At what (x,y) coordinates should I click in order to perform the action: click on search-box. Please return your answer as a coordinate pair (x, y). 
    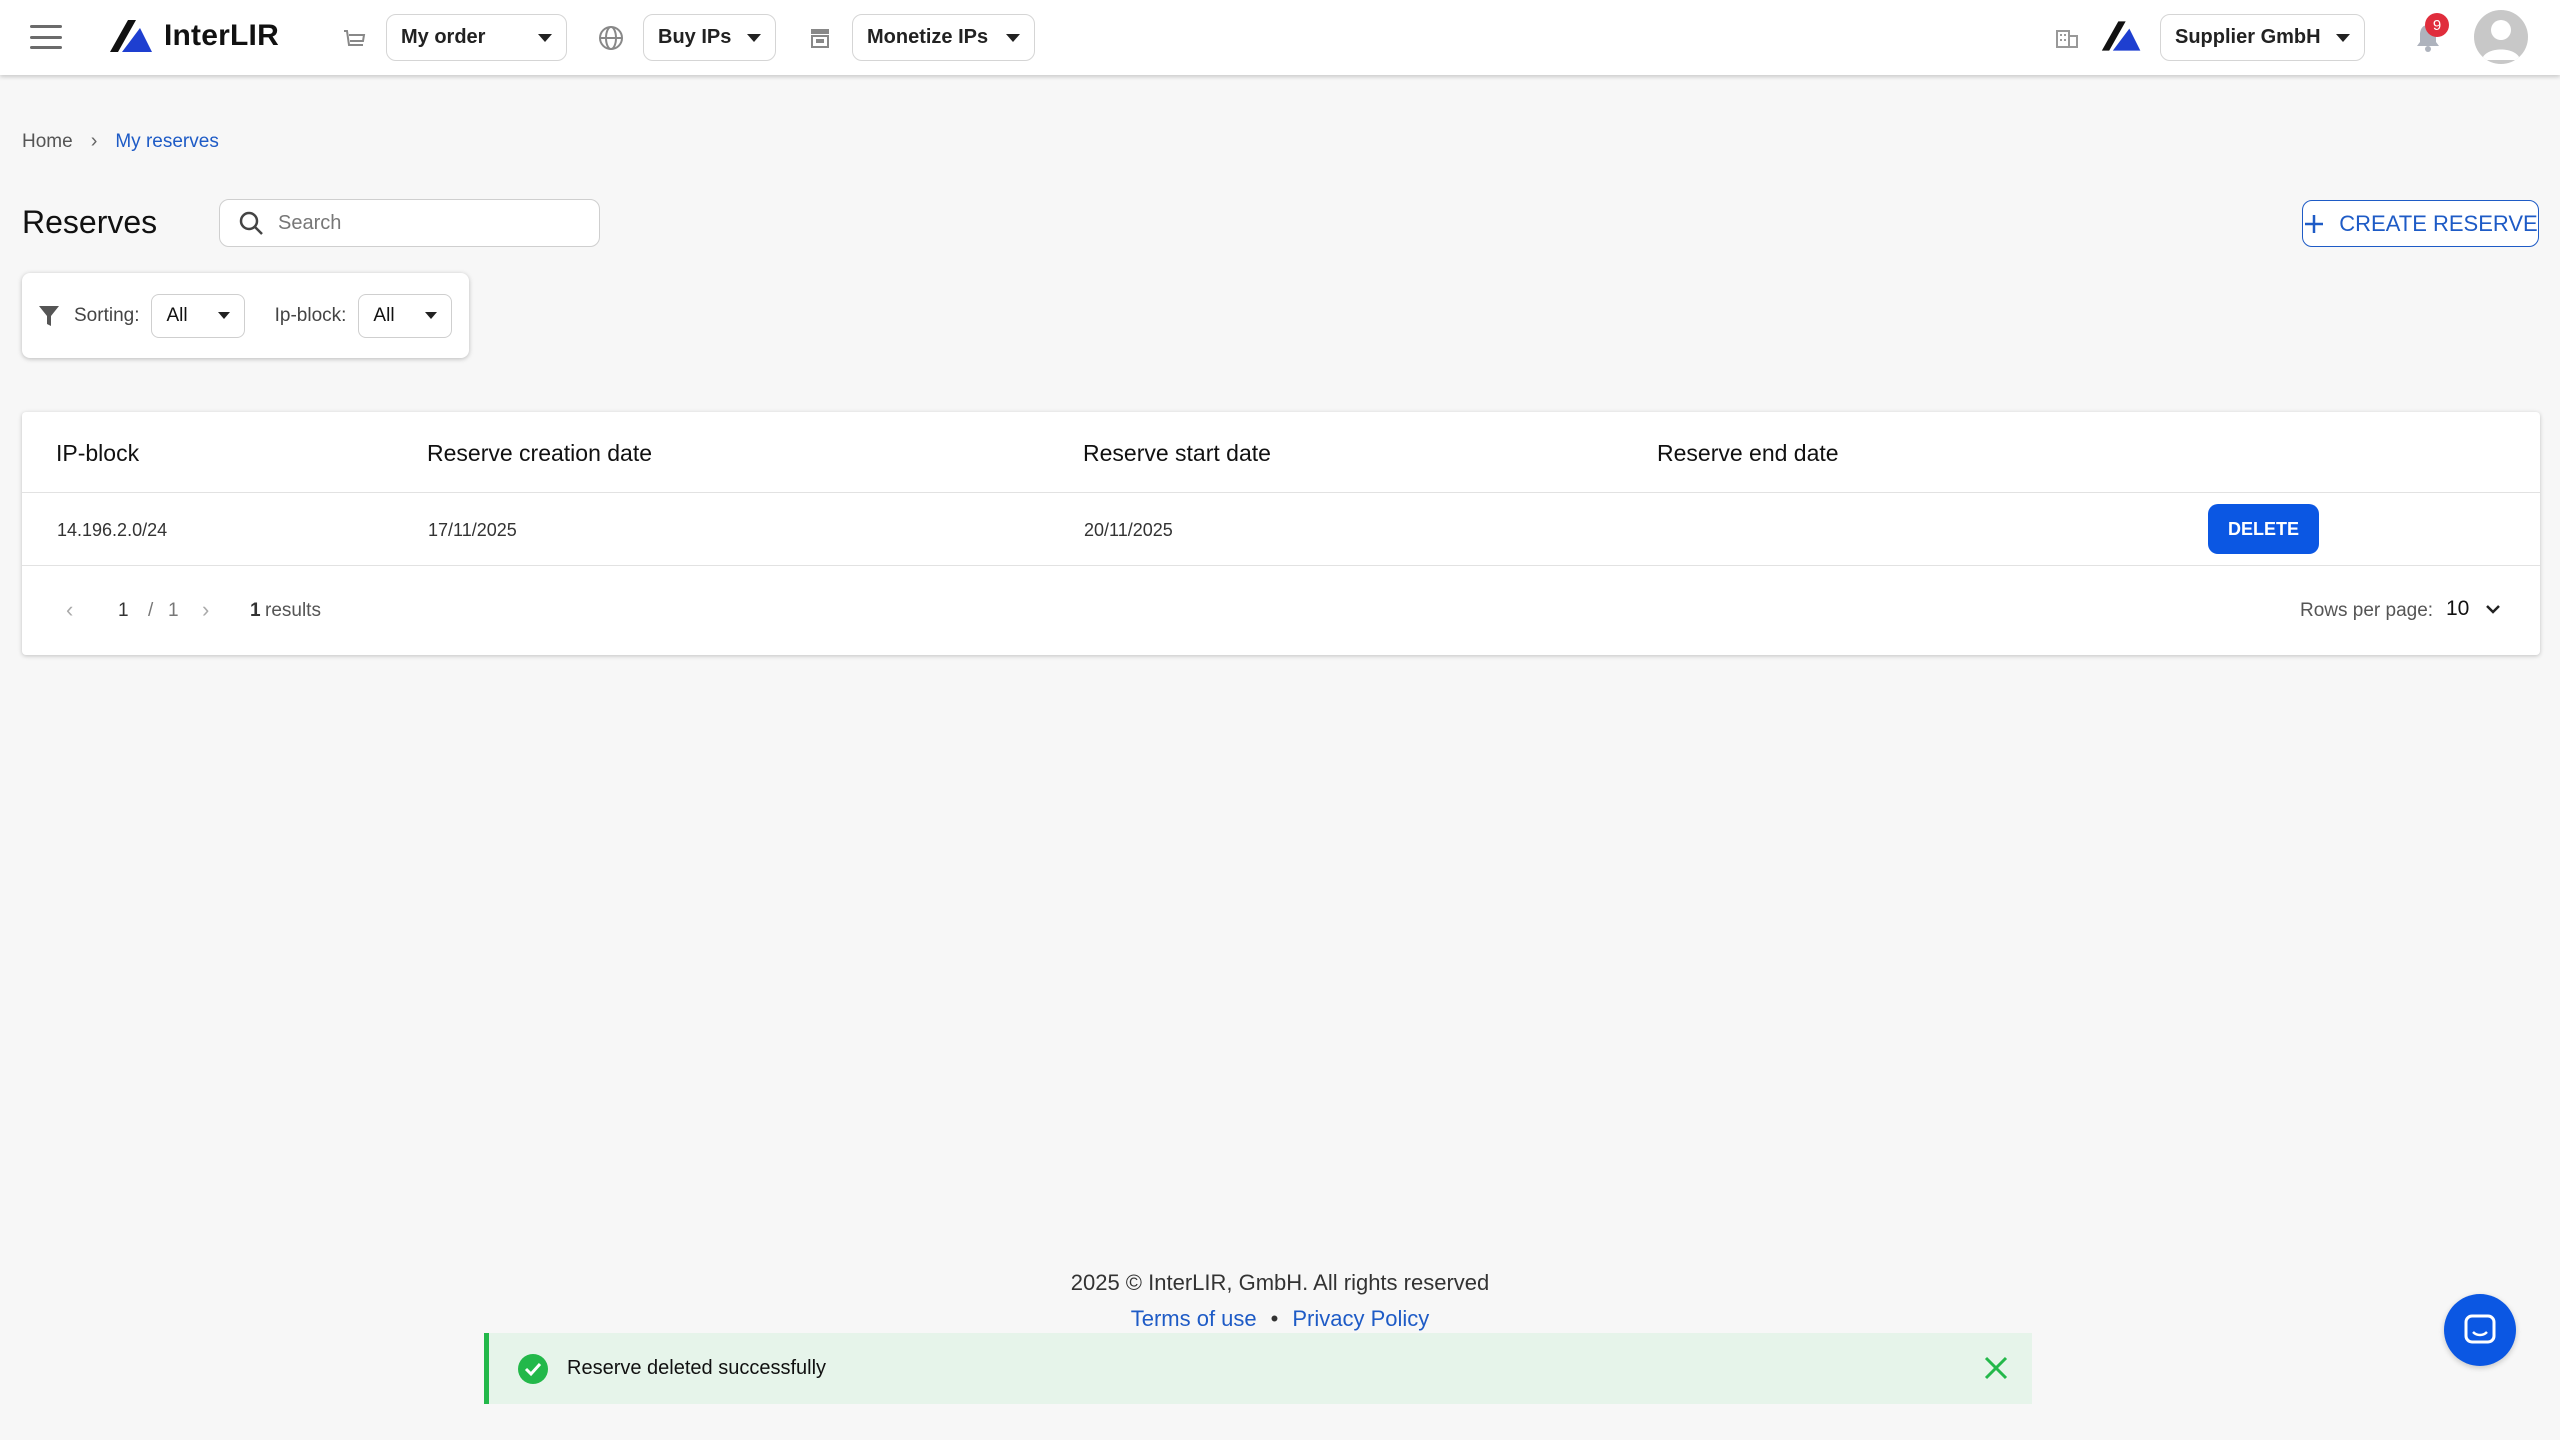
    Looking at the image, I should click on (409, 223).